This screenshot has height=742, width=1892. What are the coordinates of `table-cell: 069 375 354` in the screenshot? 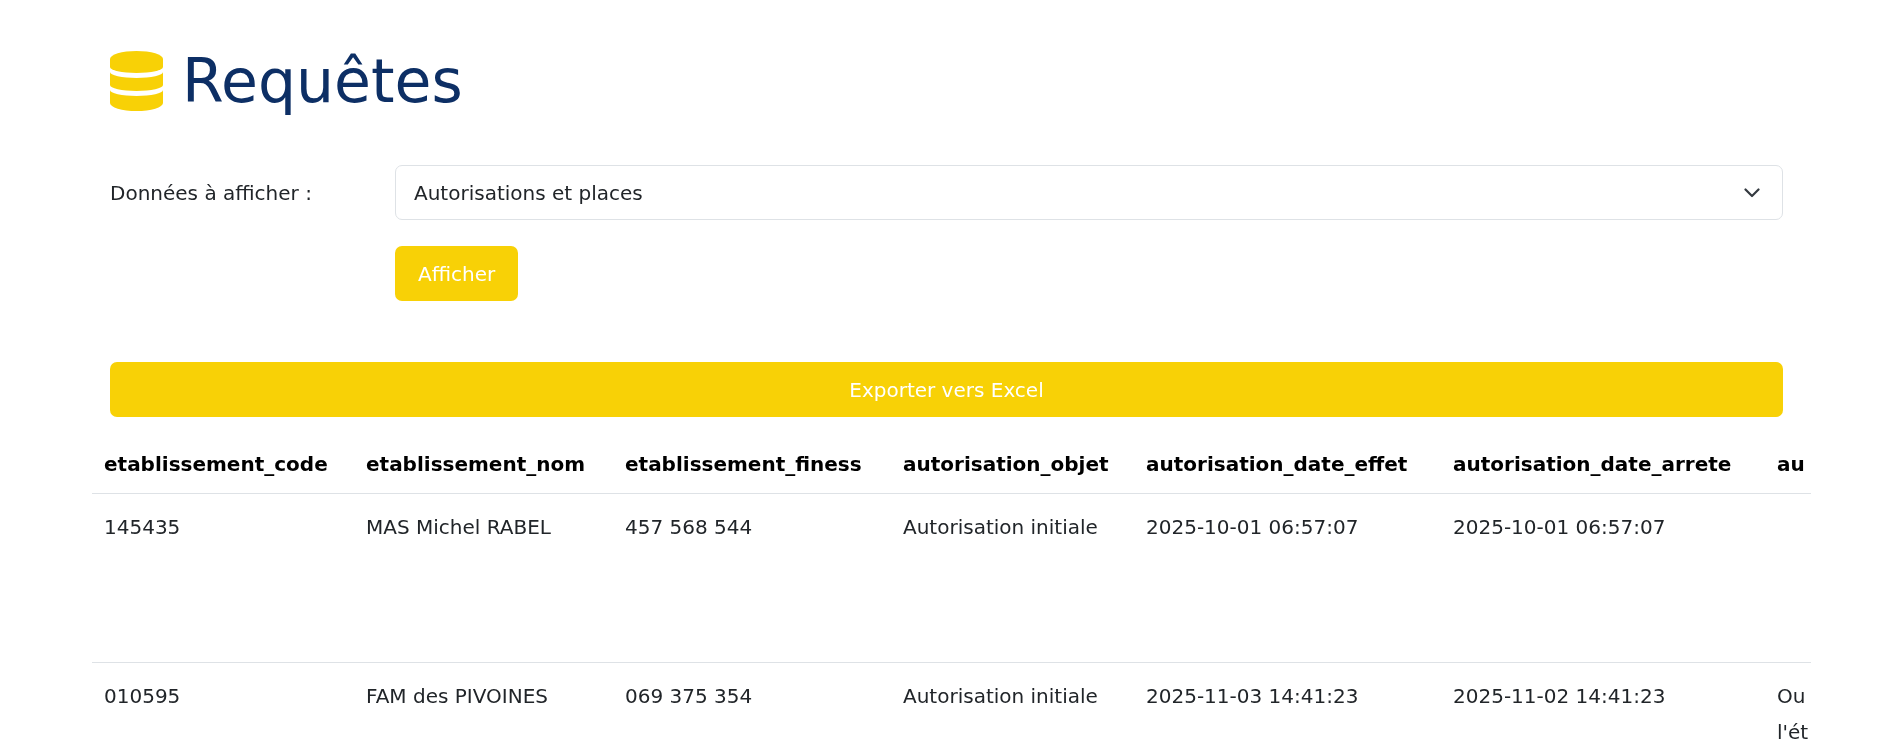 It's located at (752, 702).